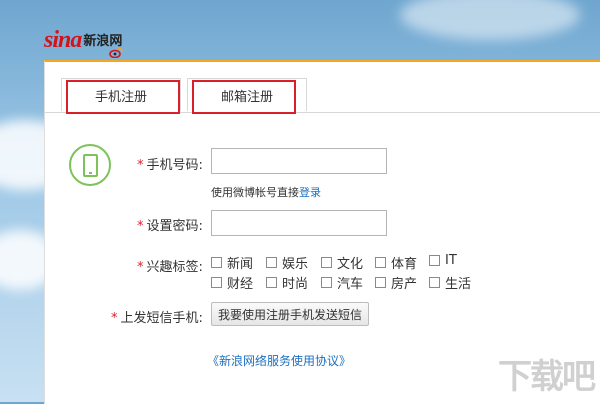 This screenshot has height=404, width=600. I want to click on phone-input, so click(299, 161).